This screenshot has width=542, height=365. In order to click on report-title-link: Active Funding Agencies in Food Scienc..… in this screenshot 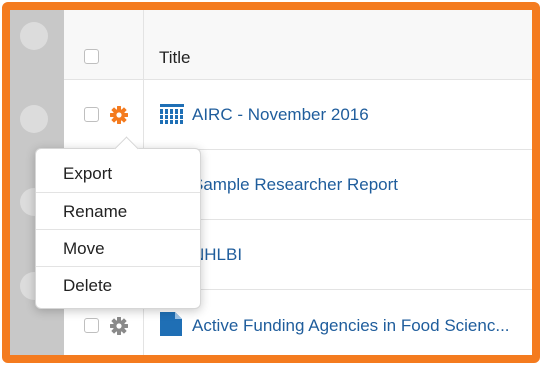, I will do `click(351, 326)`.